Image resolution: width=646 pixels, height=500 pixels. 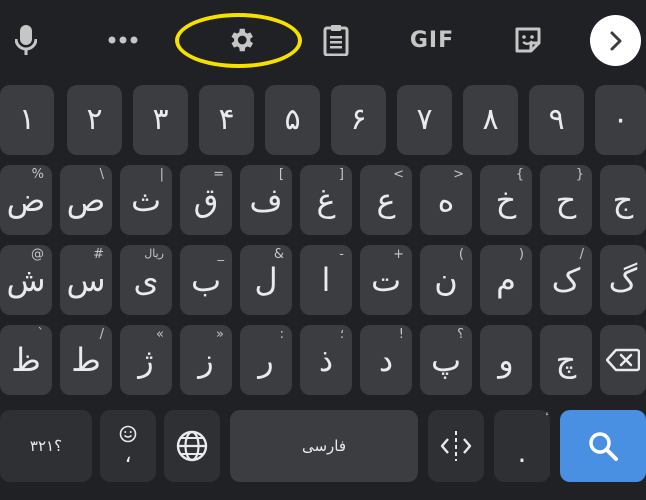 I want to click on key-hint: }, so click(x=579, y=174).